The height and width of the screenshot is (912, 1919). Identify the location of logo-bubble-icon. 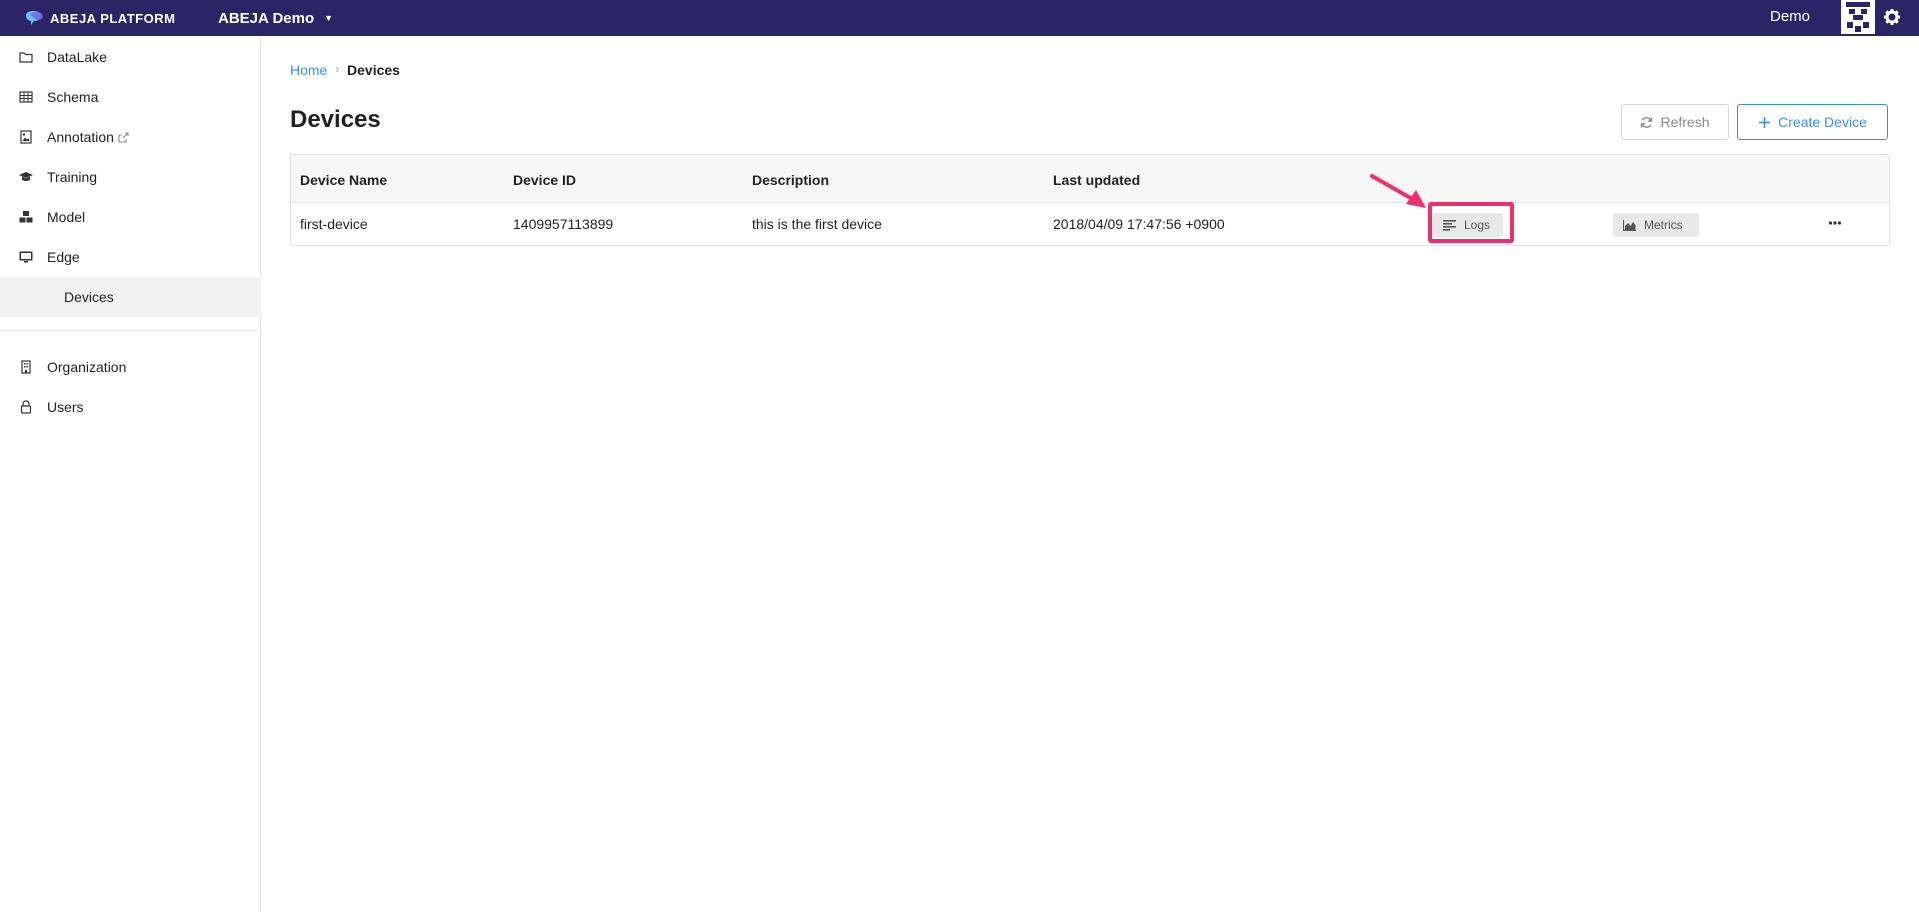
(34, 18).